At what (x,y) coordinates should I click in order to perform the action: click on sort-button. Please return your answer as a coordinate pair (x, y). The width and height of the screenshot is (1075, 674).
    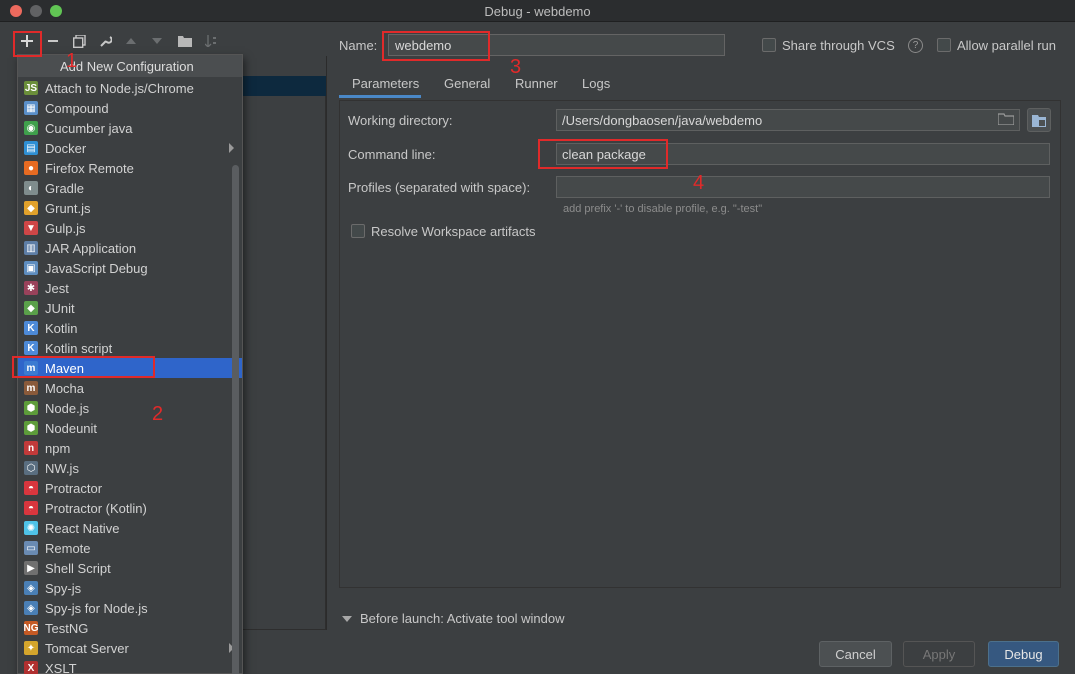
    Looking at the image, I should click on (211, 41).